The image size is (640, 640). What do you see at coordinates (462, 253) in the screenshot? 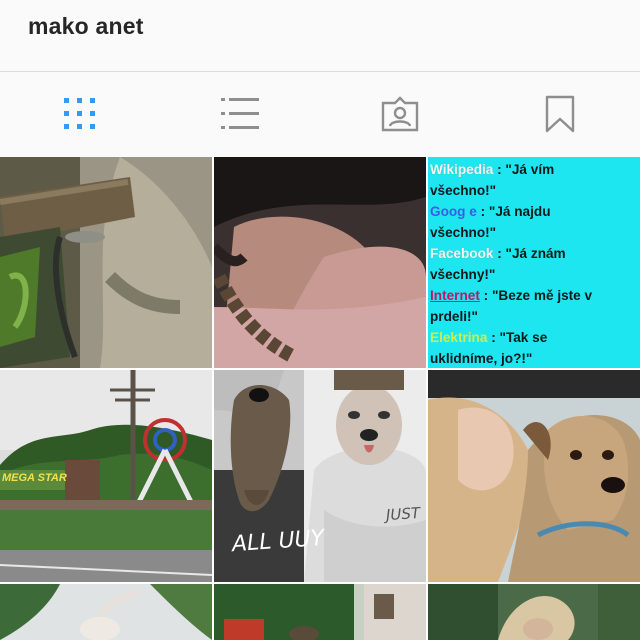
I see `meme-label-facebook: Facebook` at bounding box center [462, 253].